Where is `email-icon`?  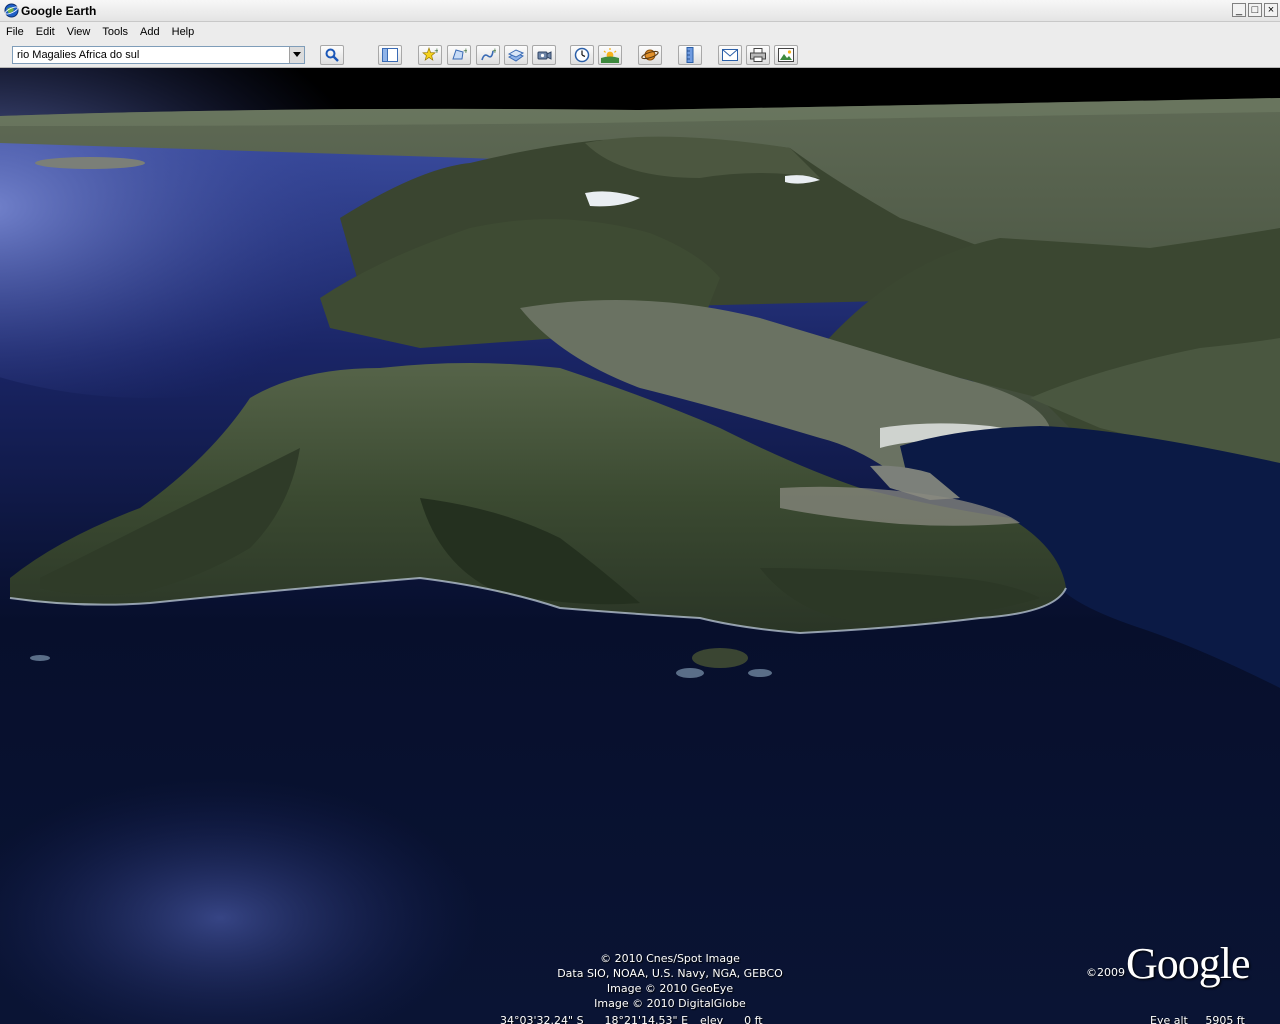
email-icon is located at coordinates (730, 55).